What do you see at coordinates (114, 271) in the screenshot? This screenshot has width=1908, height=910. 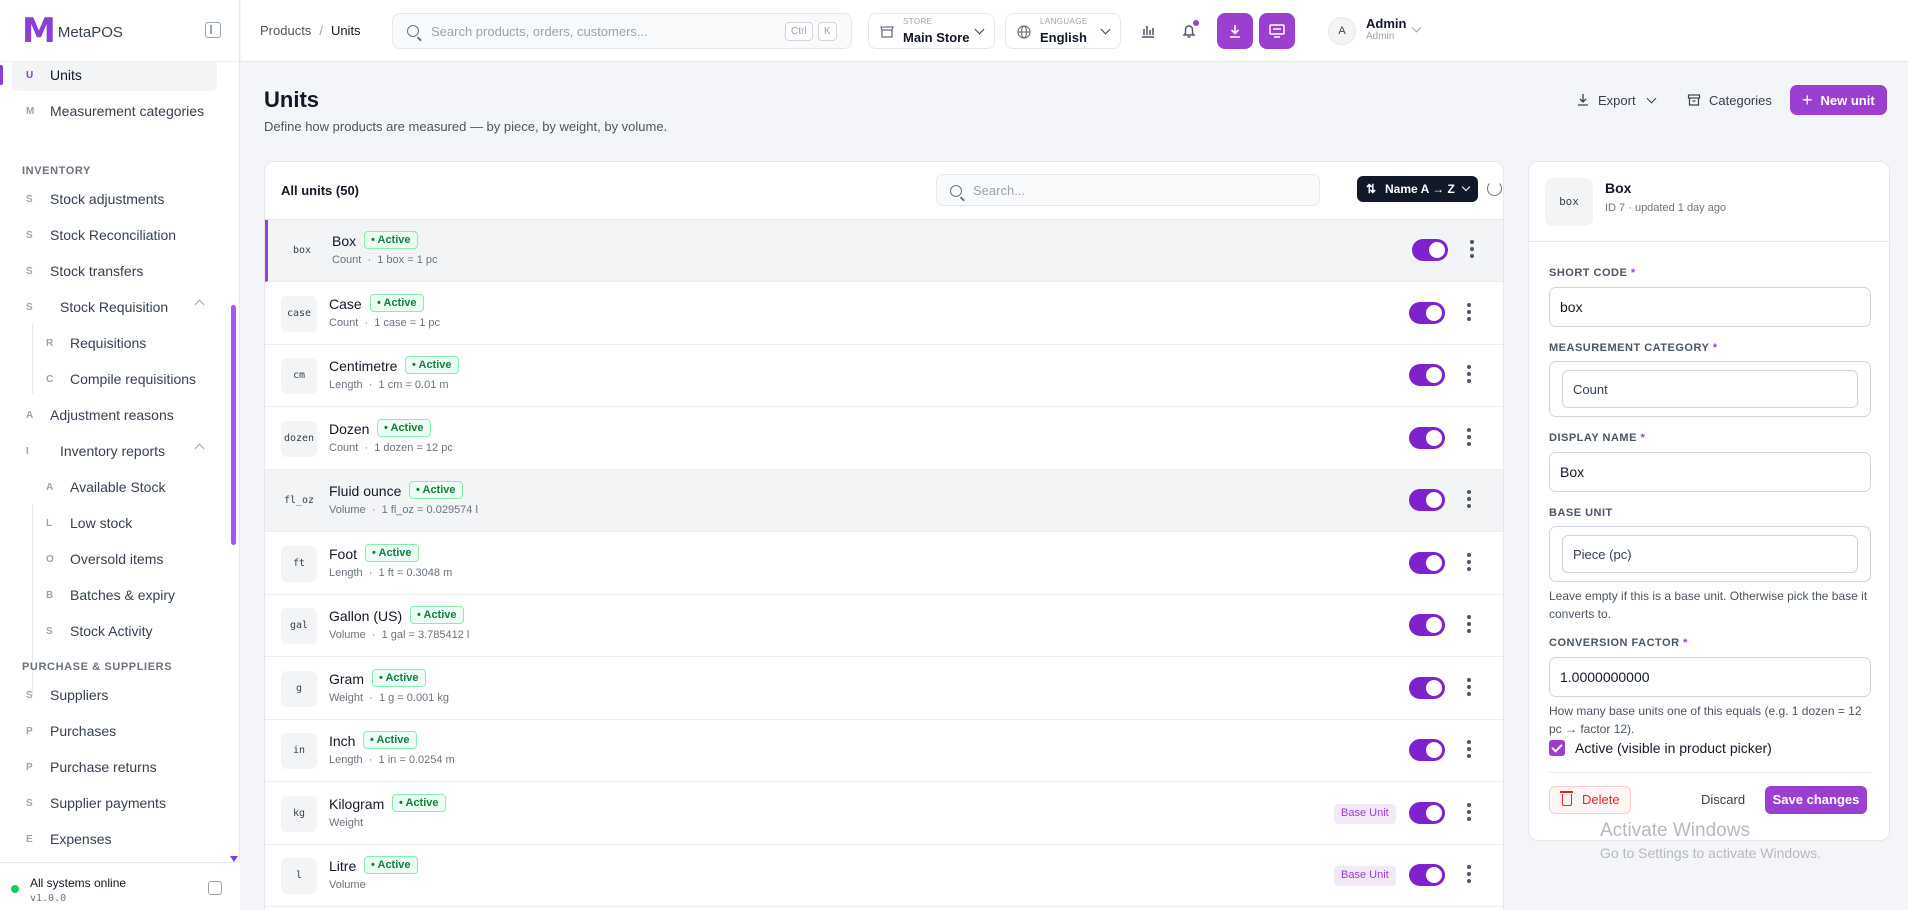 I see `sidebar-item-stock-transfers: S Stock transfers` at bounding box center [114, 271].